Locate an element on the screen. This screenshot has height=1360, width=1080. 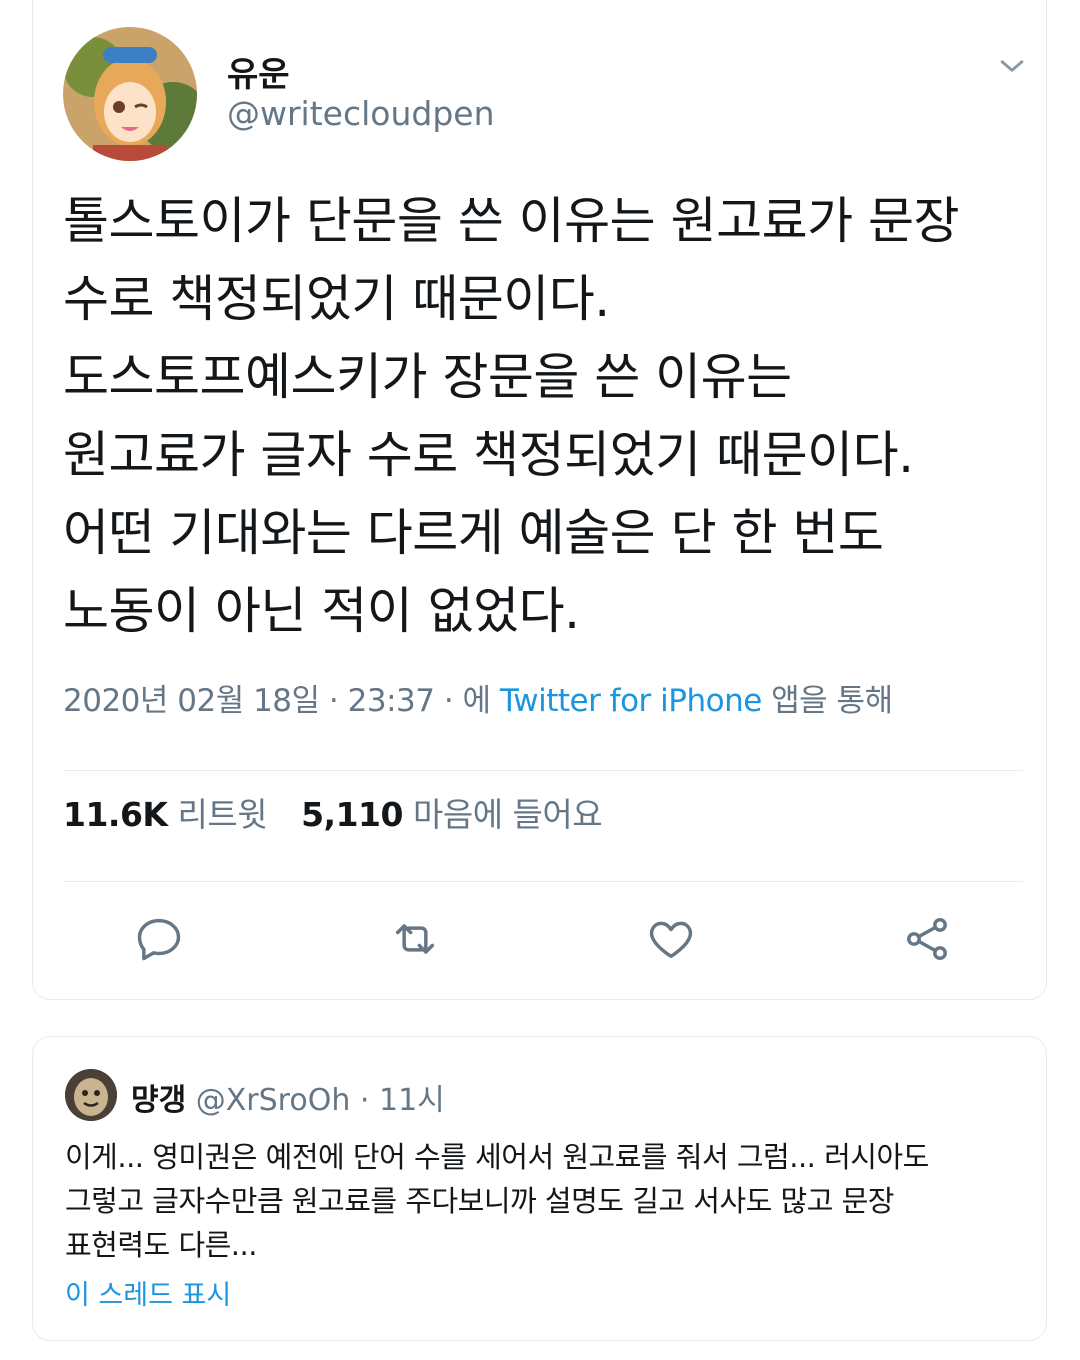
author-handle: @writecloudpen is located at coordinates (361, 113).